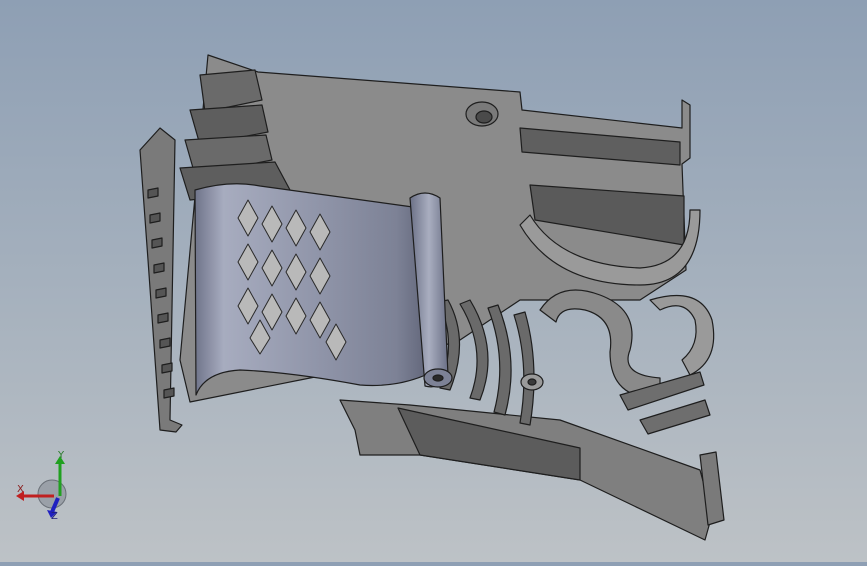 The height and width of the screenshot is (566, 867). What do you see at coordinates (313, 289) in the screenshot?
I see `cover-plate` at bounding box center [313, 289].